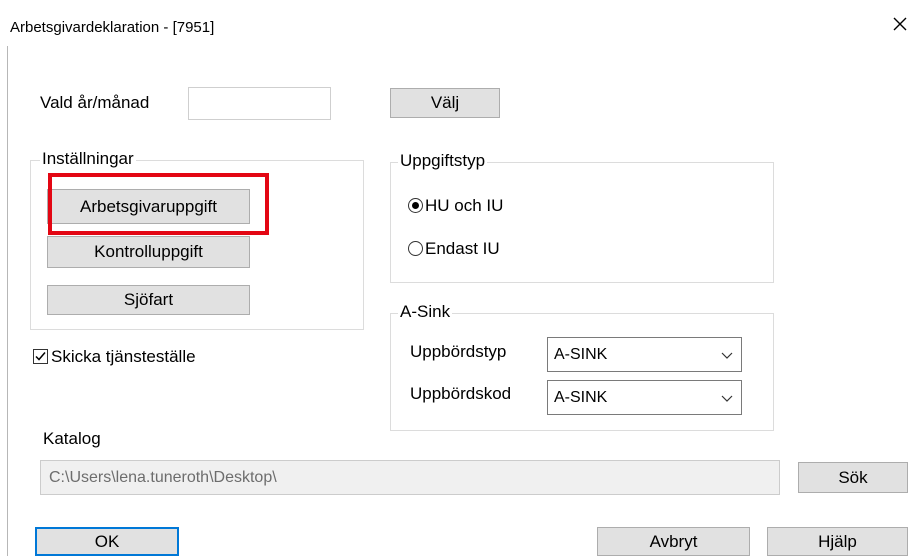  I want to click on window-title: Arbetsgivardeklaration - [7951], so click(112, 27).